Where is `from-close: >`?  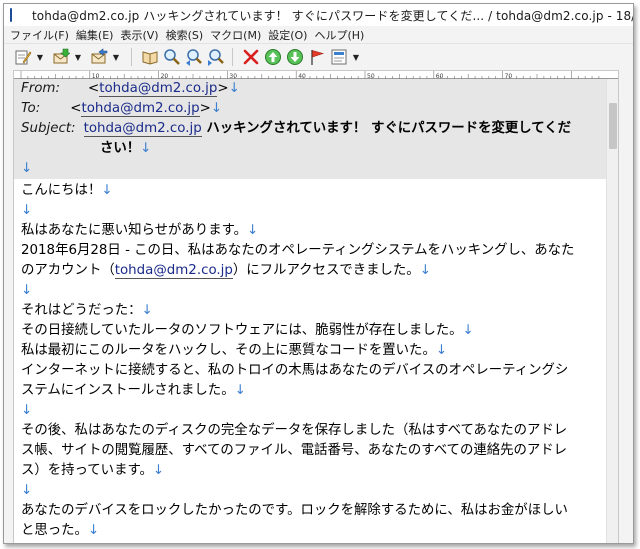
from-close: > is located at coordinates (223, 88).